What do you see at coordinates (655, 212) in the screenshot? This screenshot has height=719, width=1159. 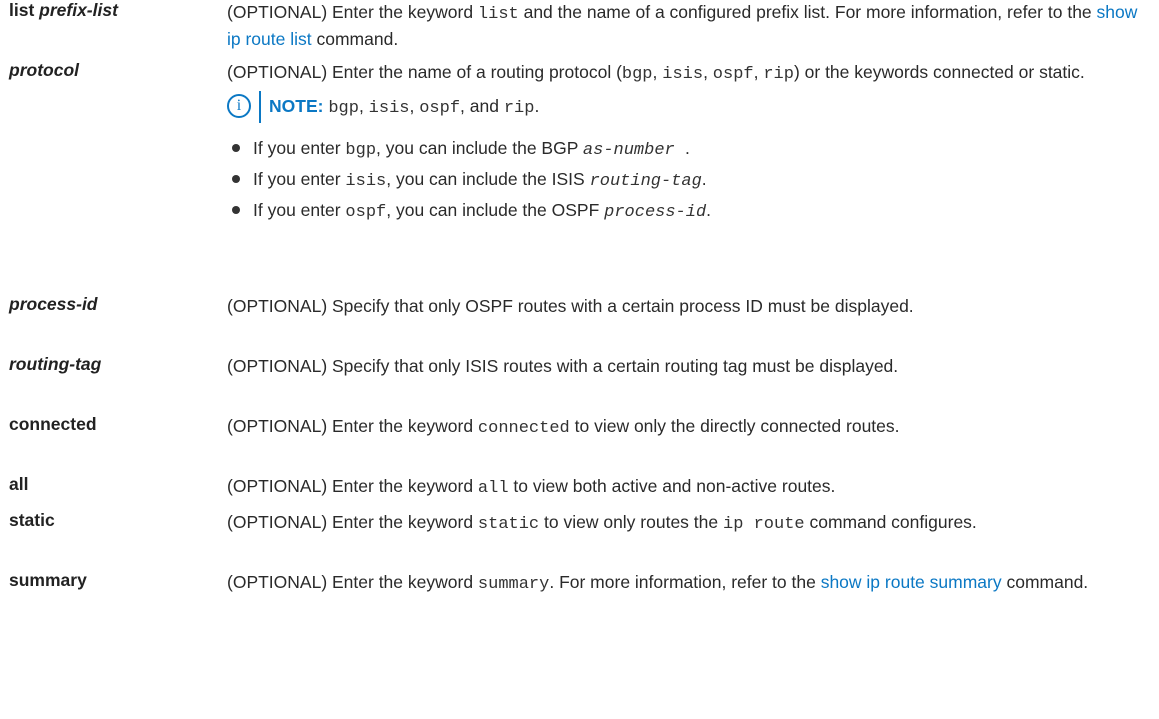 I see `code-variable: process-id` at bounding box center [655, 212].